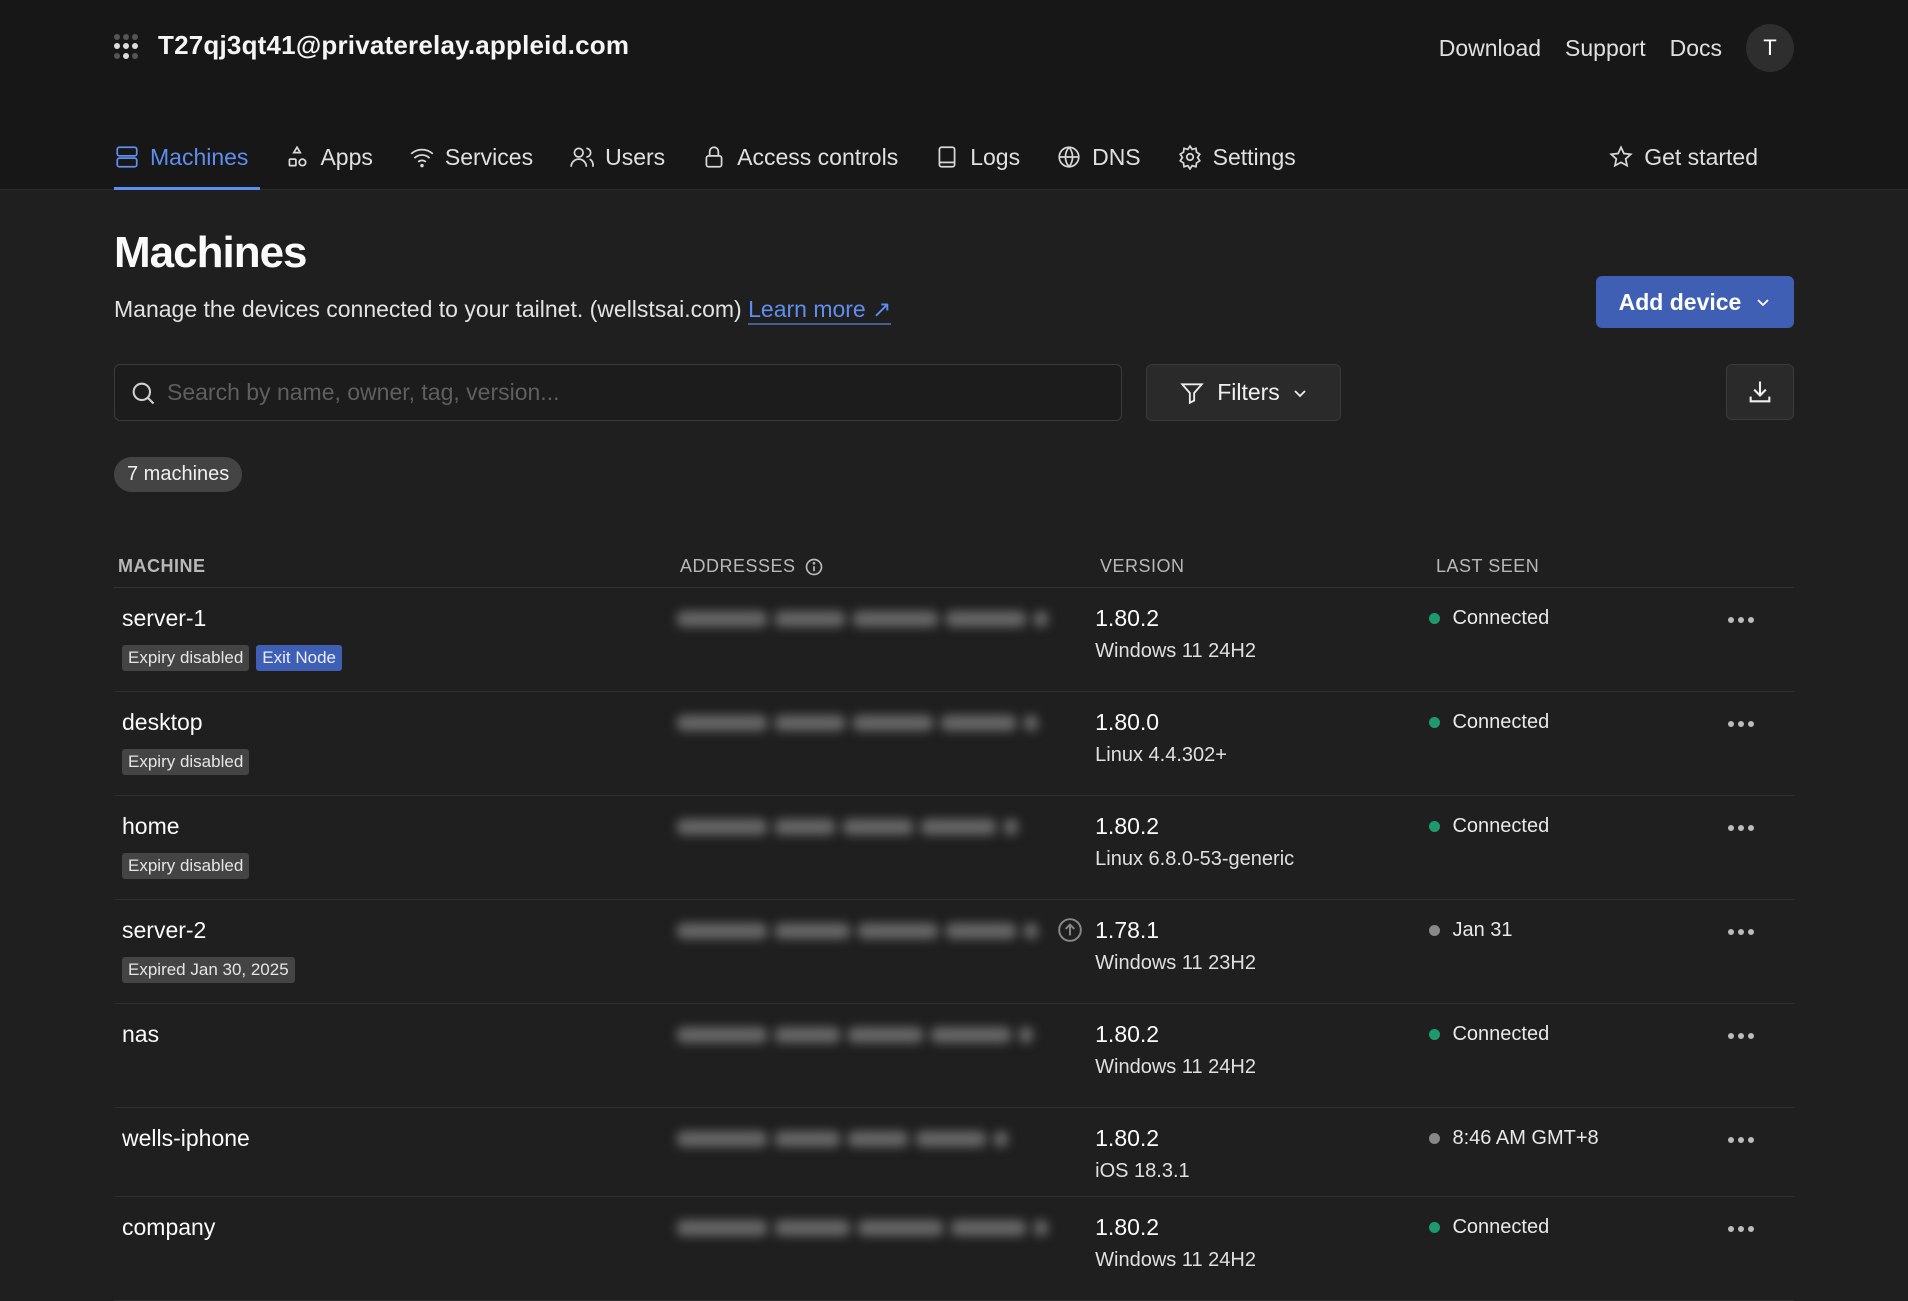 The height and width of the screenshot is (1301, 1908). Describe the element at coordinates (1195, 859) in the screenshot. I see `os-version: Linux 6.8.0-53-generic` at that location.